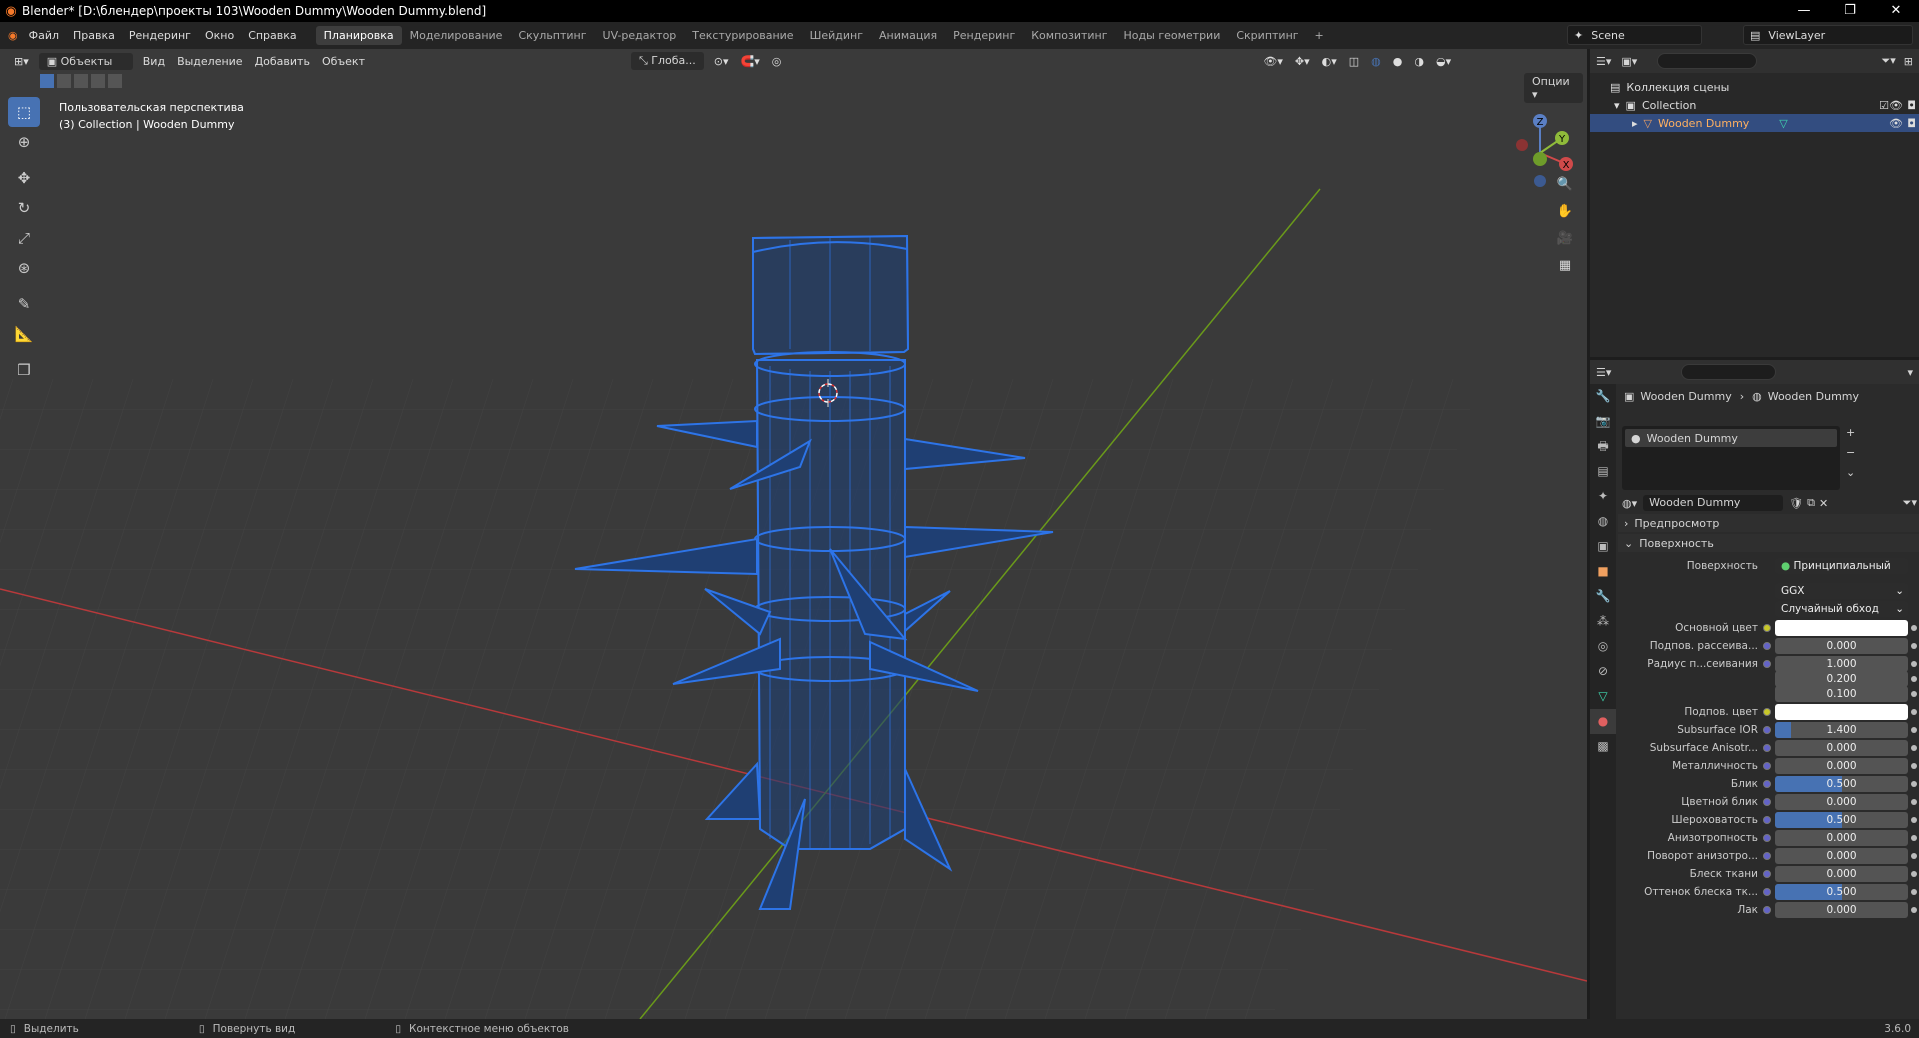 This screenshot has height=1038, width=1919. Describe the element at coordinates (1850, 11) in the screenshot. I see `maximize-button: ❐` at that location.